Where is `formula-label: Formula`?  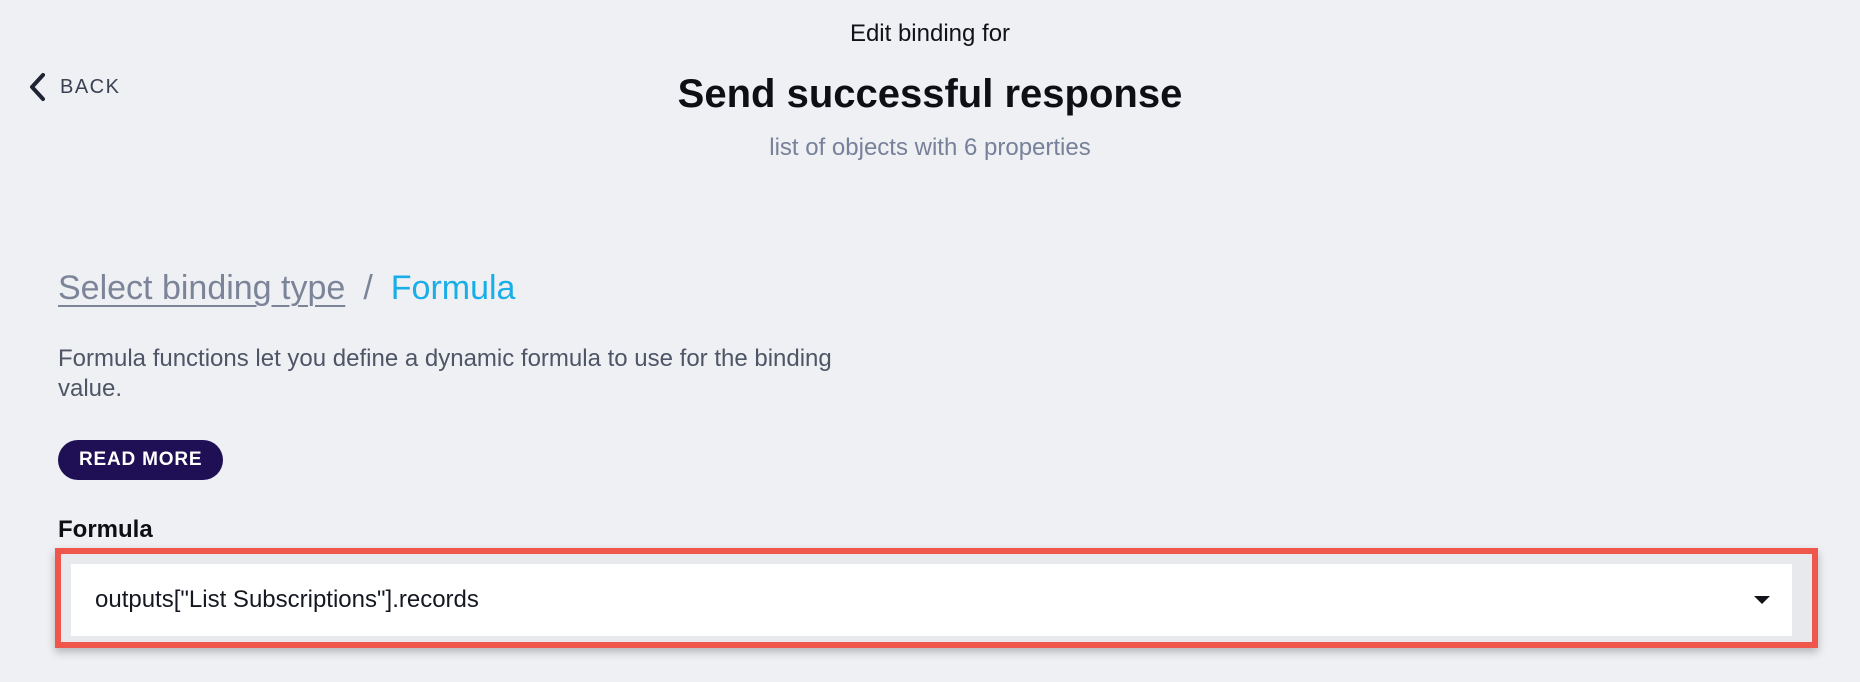 formula-label: Formula is located at coordinates (105, 529).